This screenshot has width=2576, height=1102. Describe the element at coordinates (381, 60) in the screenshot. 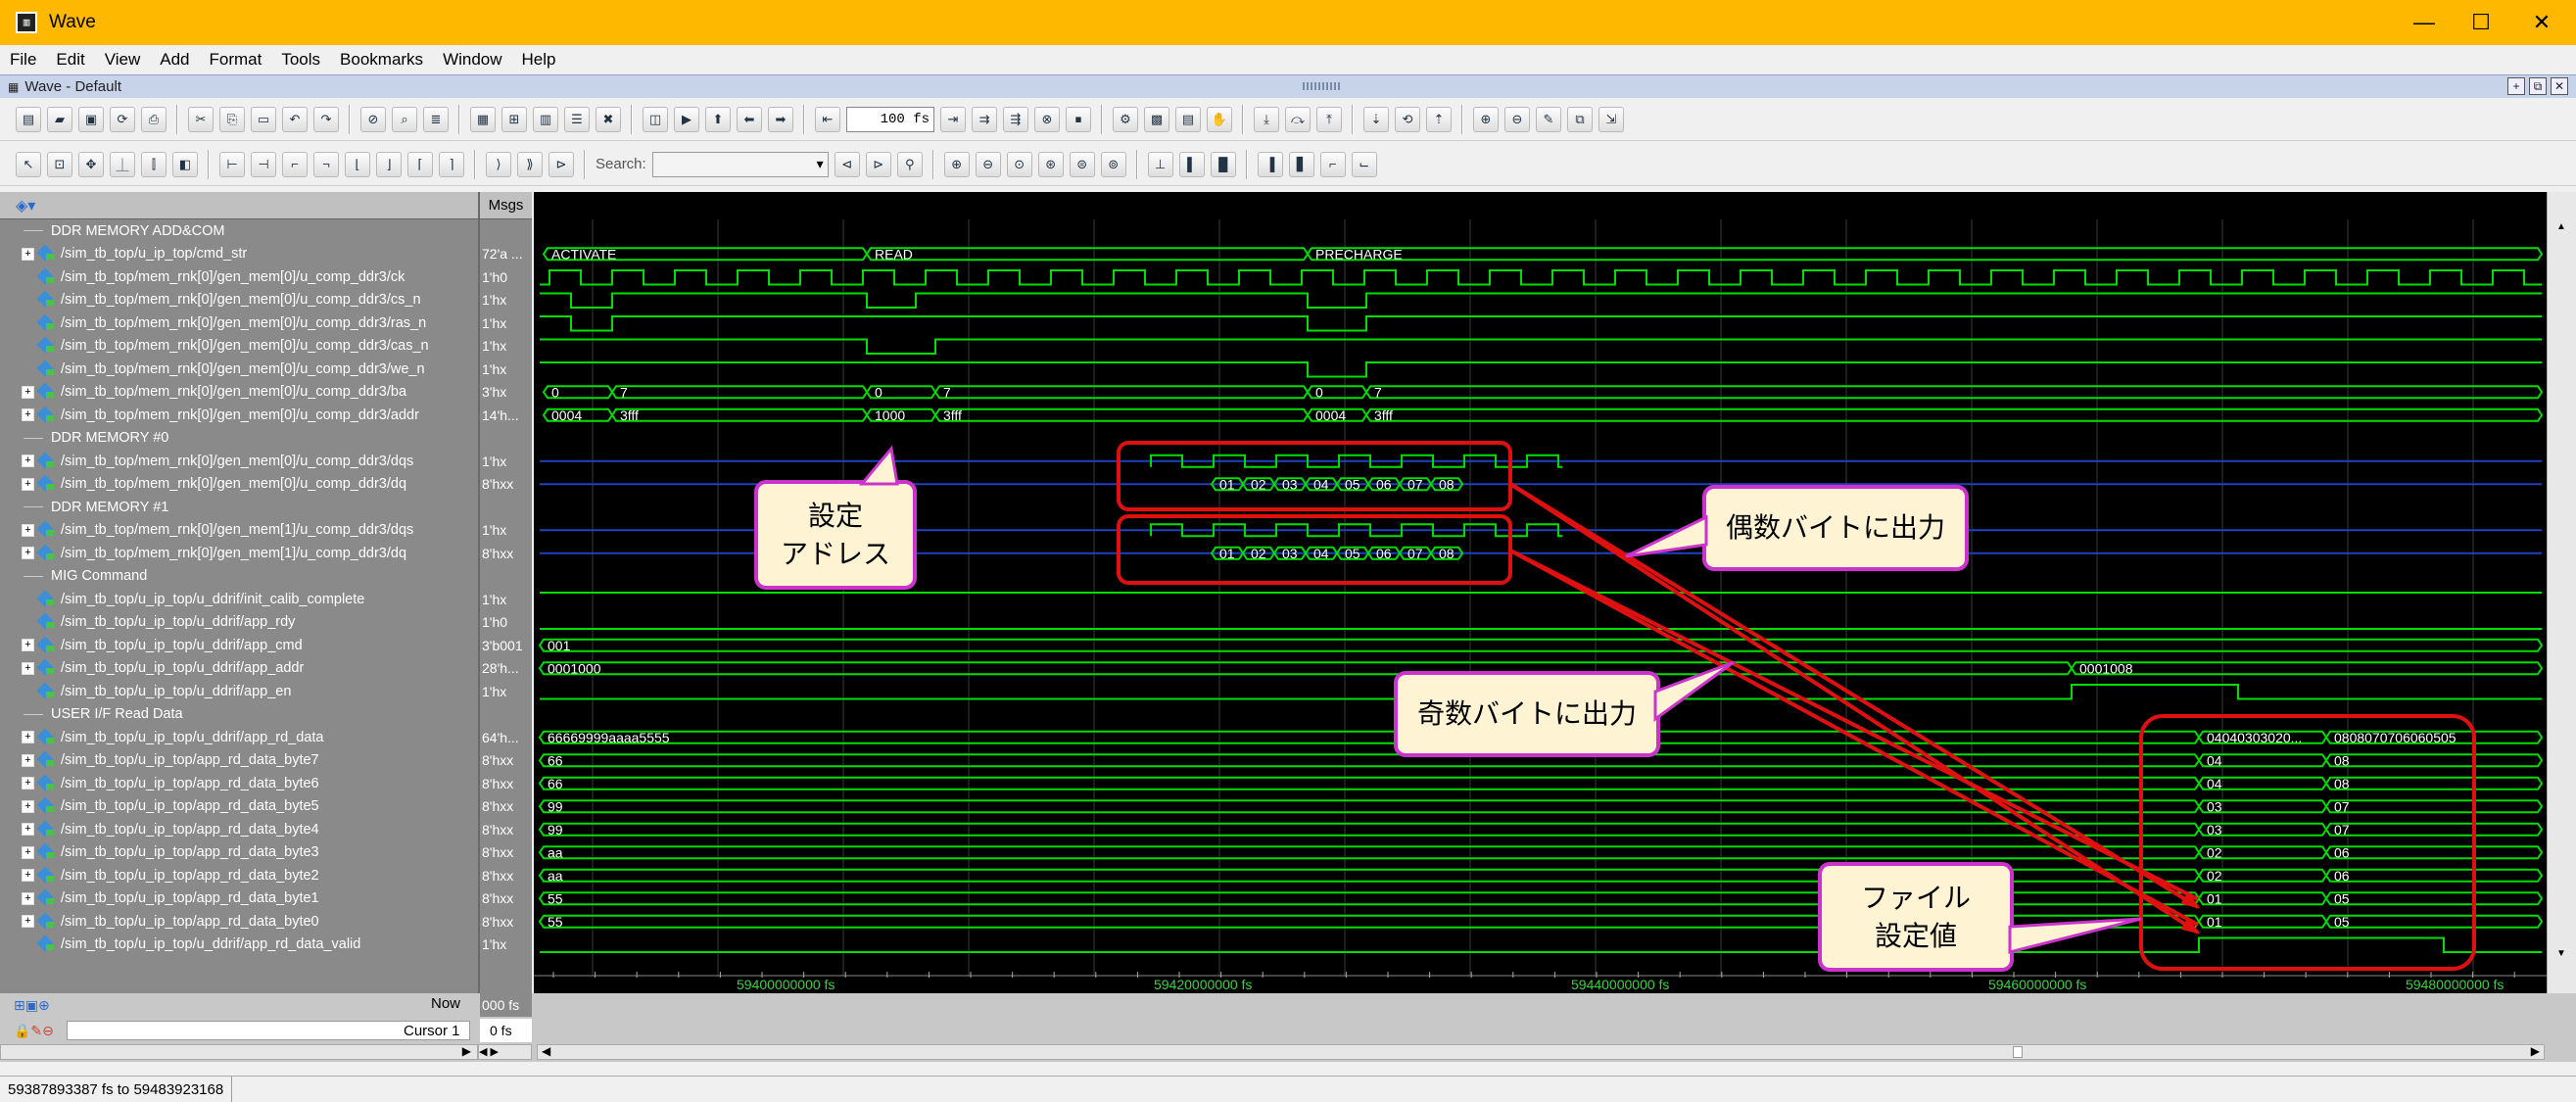

I see `menu-bookmarks: Bookmarks` at that location.